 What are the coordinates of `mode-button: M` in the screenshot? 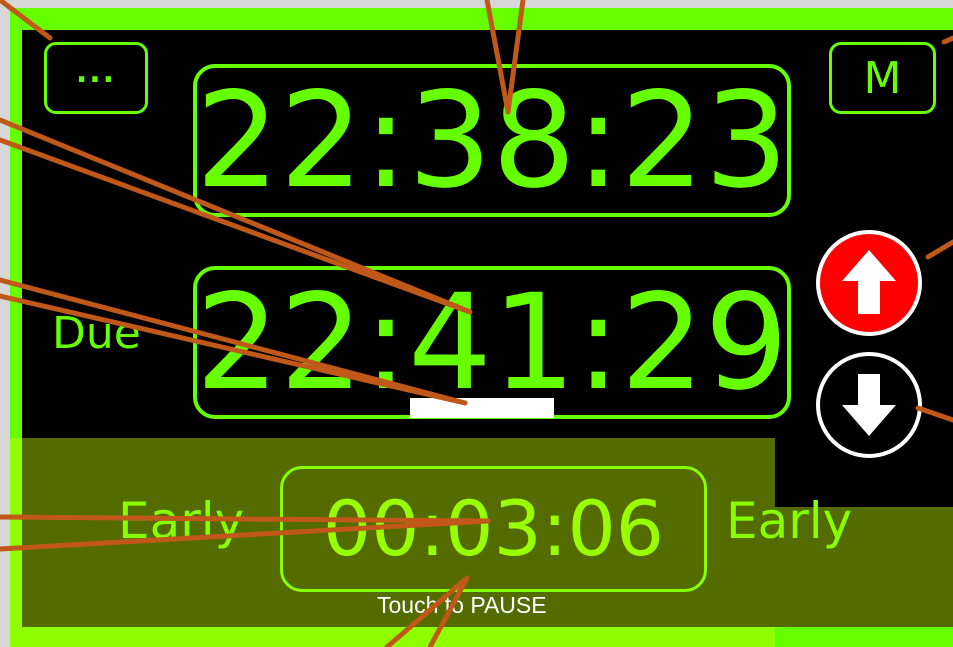 It's located at (882, 78).